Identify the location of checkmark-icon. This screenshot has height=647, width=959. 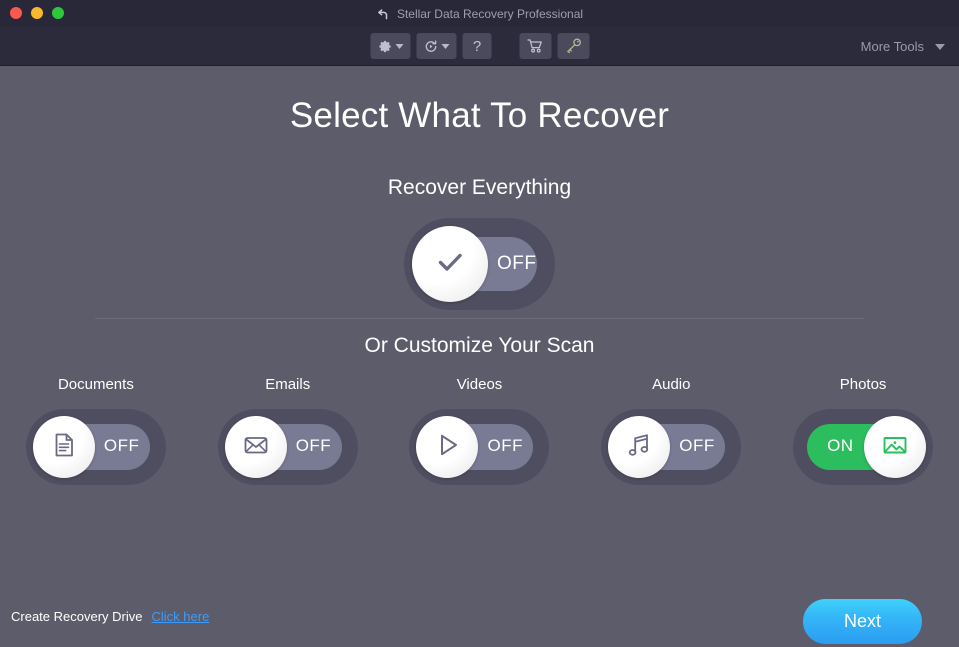
(450, 264).